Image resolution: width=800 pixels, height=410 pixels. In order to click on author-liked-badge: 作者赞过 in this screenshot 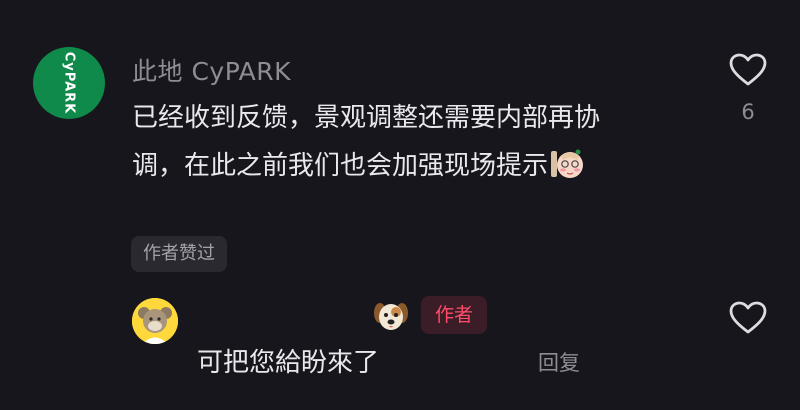, I will do `click(179, 254)`.